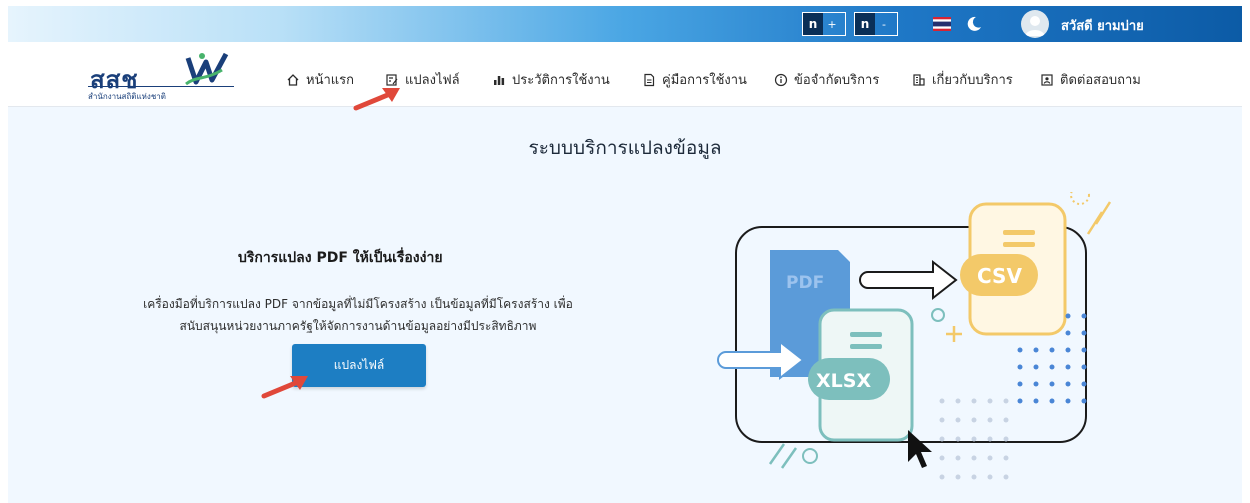 This screenshot has width=1250, height=503. What do you see at coordinates (920, 449) in the screenshot?
I see `cursor-icon` at bounding box center [920, 449].